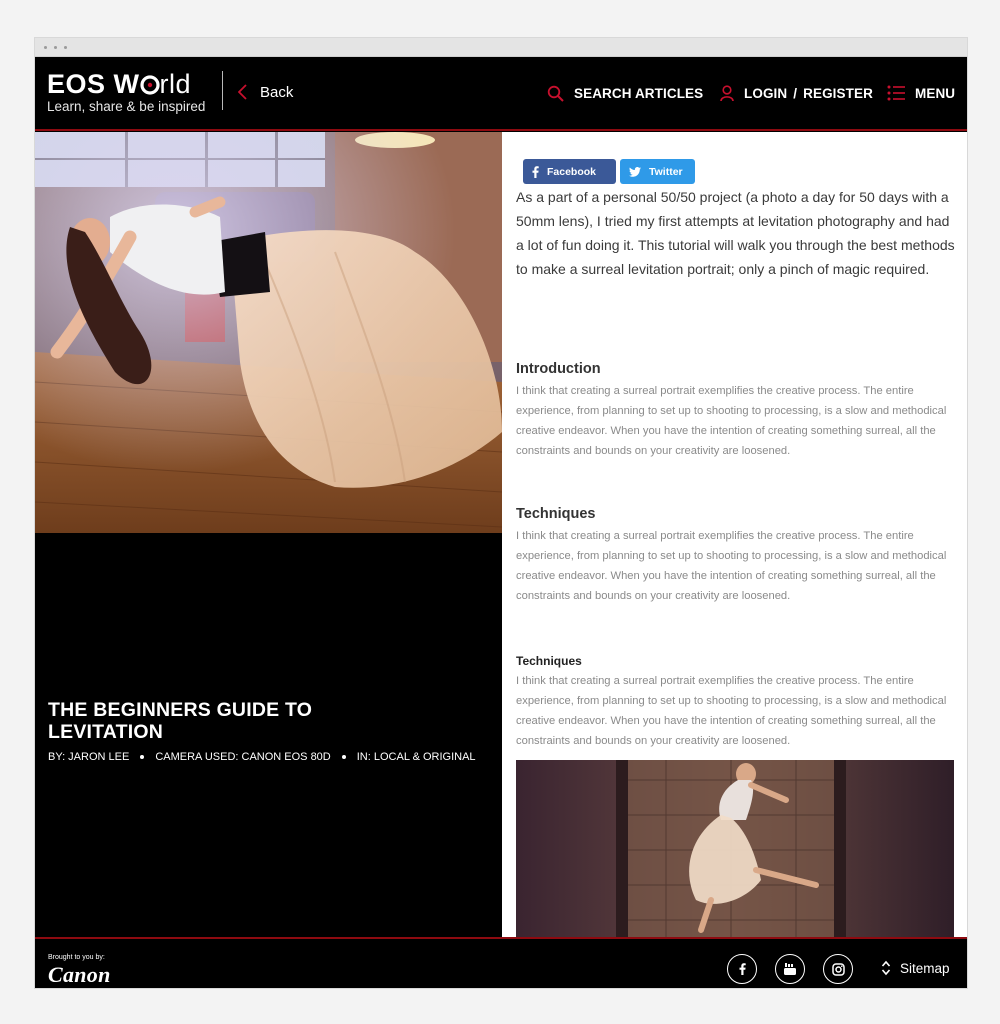 The width and height of the screenshot is (1000, 1024). I want to click on facebook-share-button: Facebook, so click(569, 171).